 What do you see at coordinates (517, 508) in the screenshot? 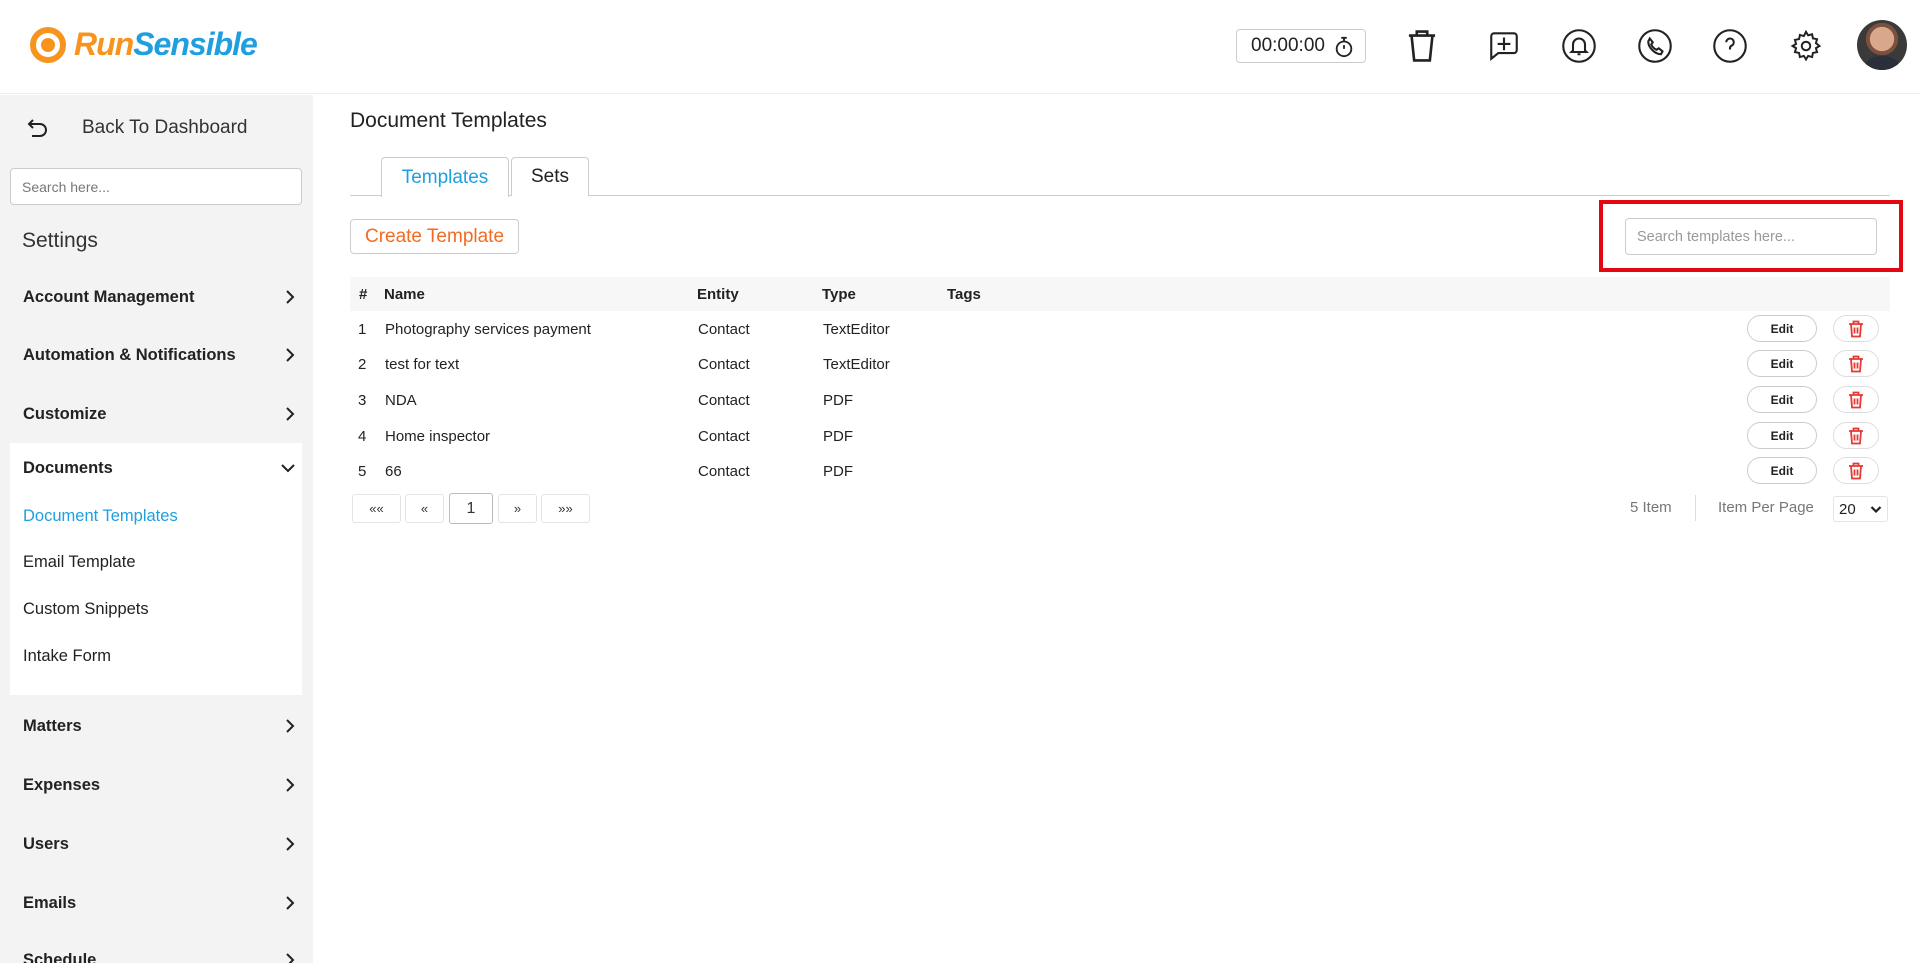
I see `next-page-button: »` at bounding box center [517, 508].